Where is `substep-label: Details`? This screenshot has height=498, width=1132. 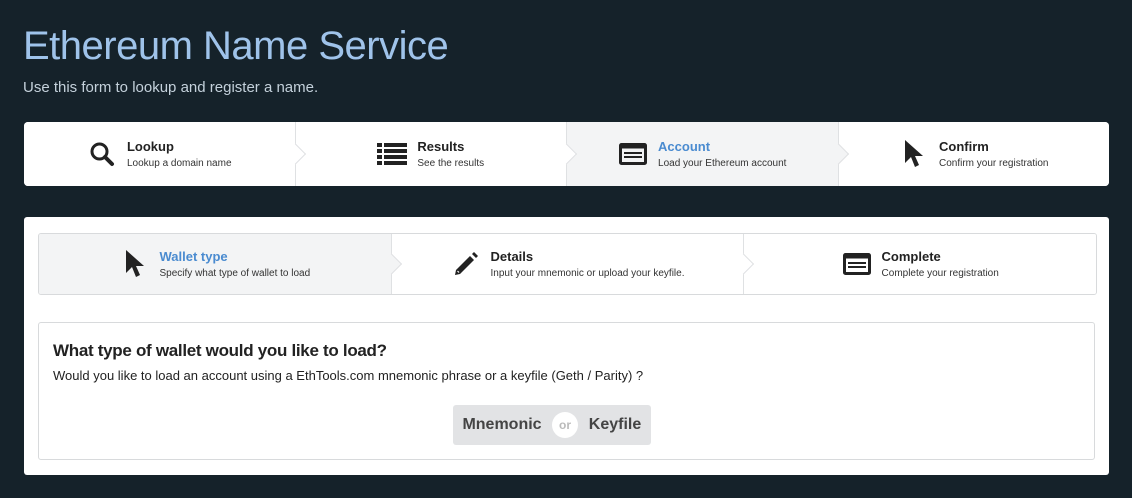
substep-label: Details is located at coordinates (512, 256).